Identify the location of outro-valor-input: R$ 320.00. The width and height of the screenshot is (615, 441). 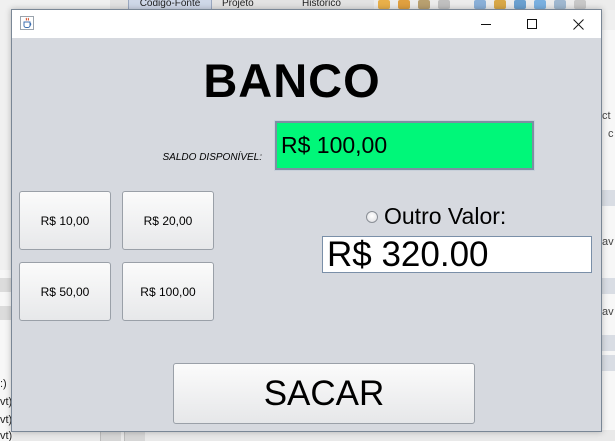
(457, 254).